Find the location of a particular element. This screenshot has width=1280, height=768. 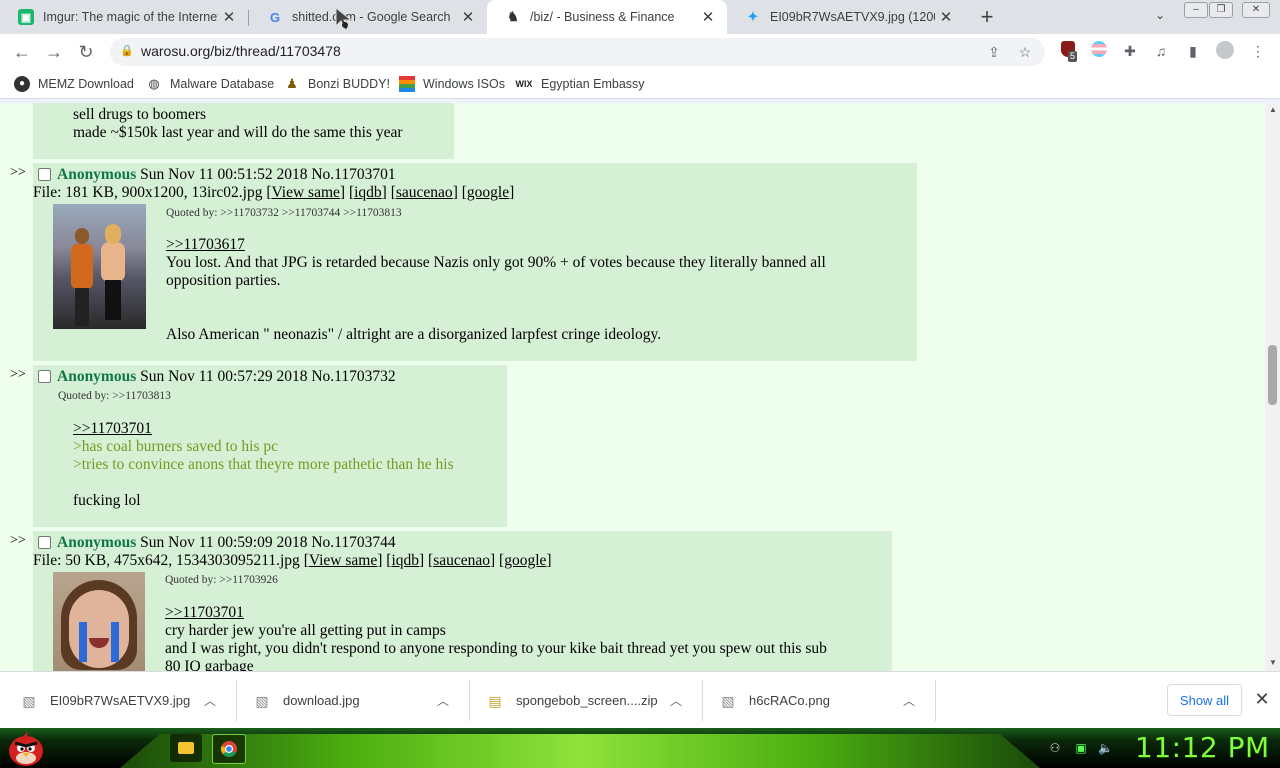

quoted-by: Quoted by: >>11703926 is located at coordinates (221, 580).